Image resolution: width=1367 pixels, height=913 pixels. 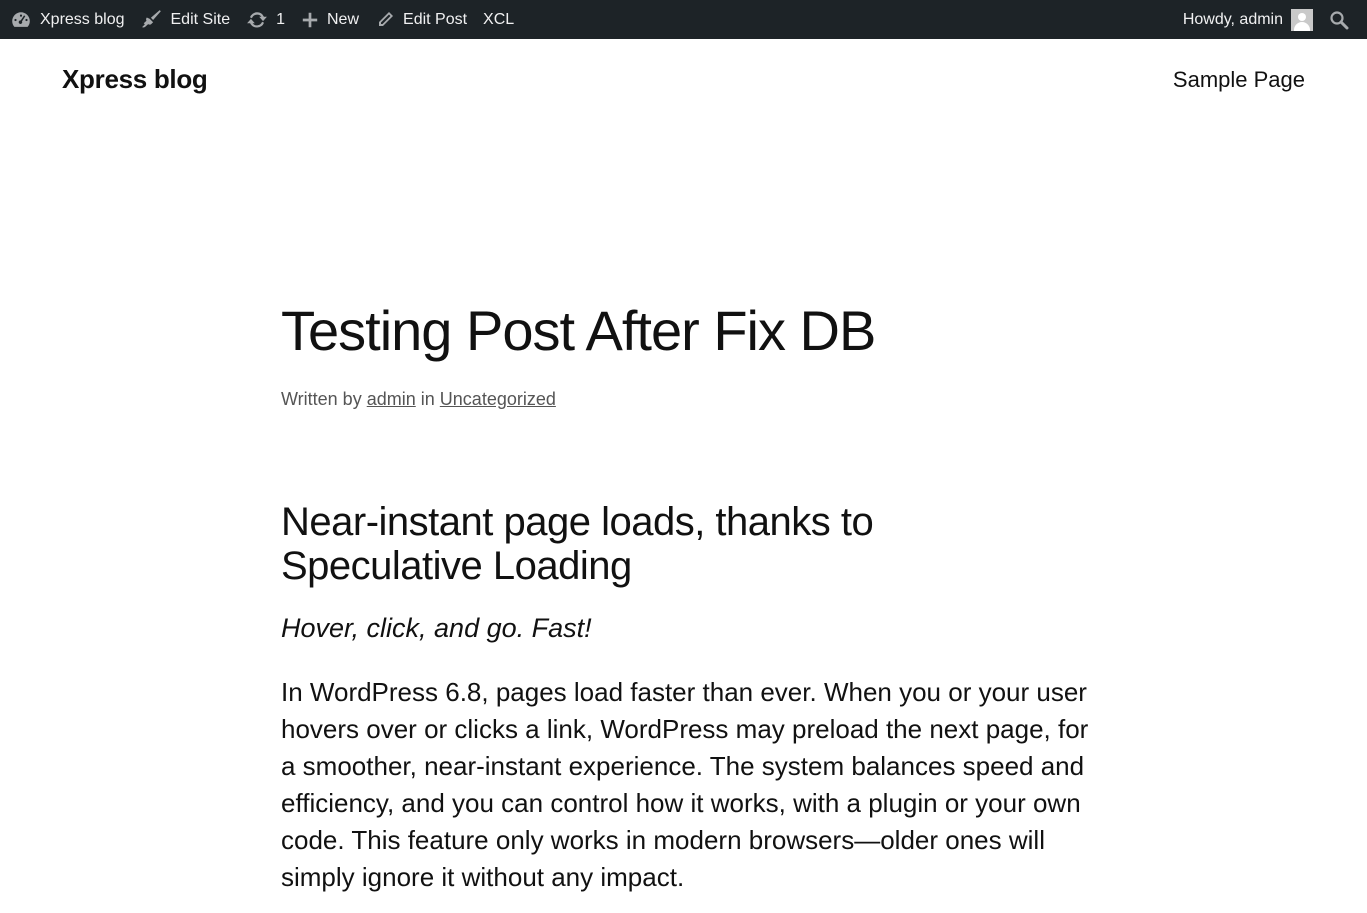 What do you see at coordinates (151, 18) in the screenshot?
I see `brush-icon` at bounding box center [151, 18].